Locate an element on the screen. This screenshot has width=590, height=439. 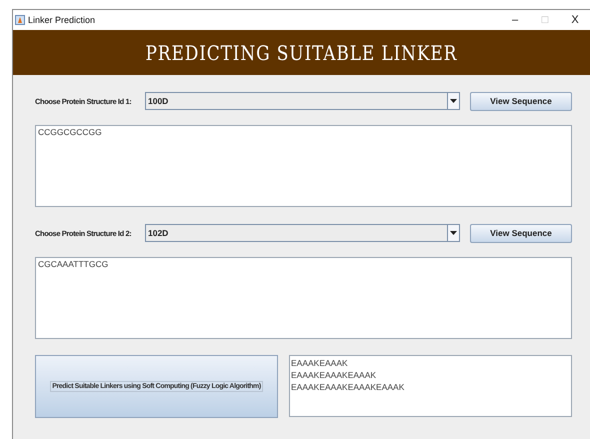
structure-dropdown: 100D is located at coordinates (302, 101).